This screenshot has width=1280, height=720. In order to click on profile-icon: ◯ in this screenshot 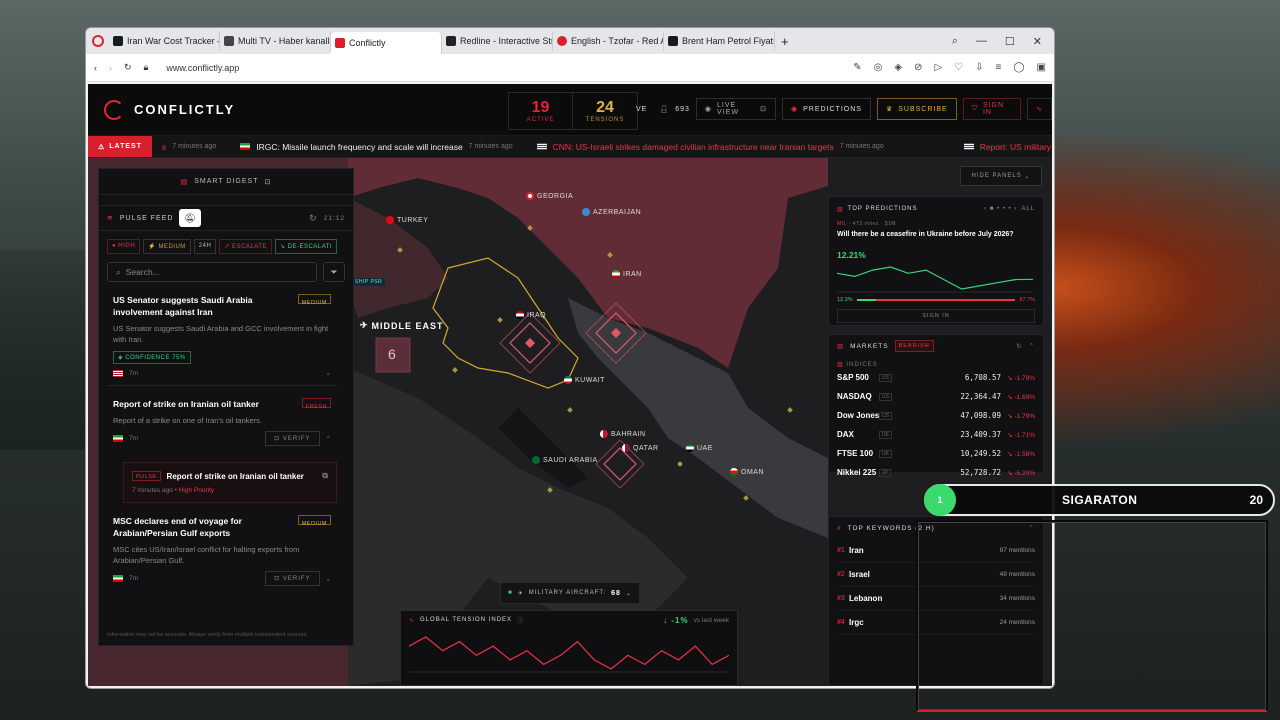, I will do `click(1018, 67)`.